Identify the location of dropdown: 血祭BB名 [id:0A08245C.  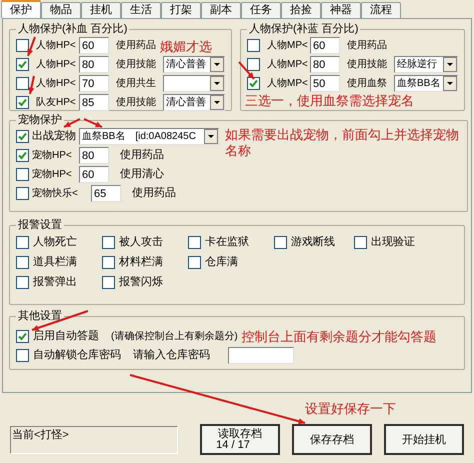
(149, 136).